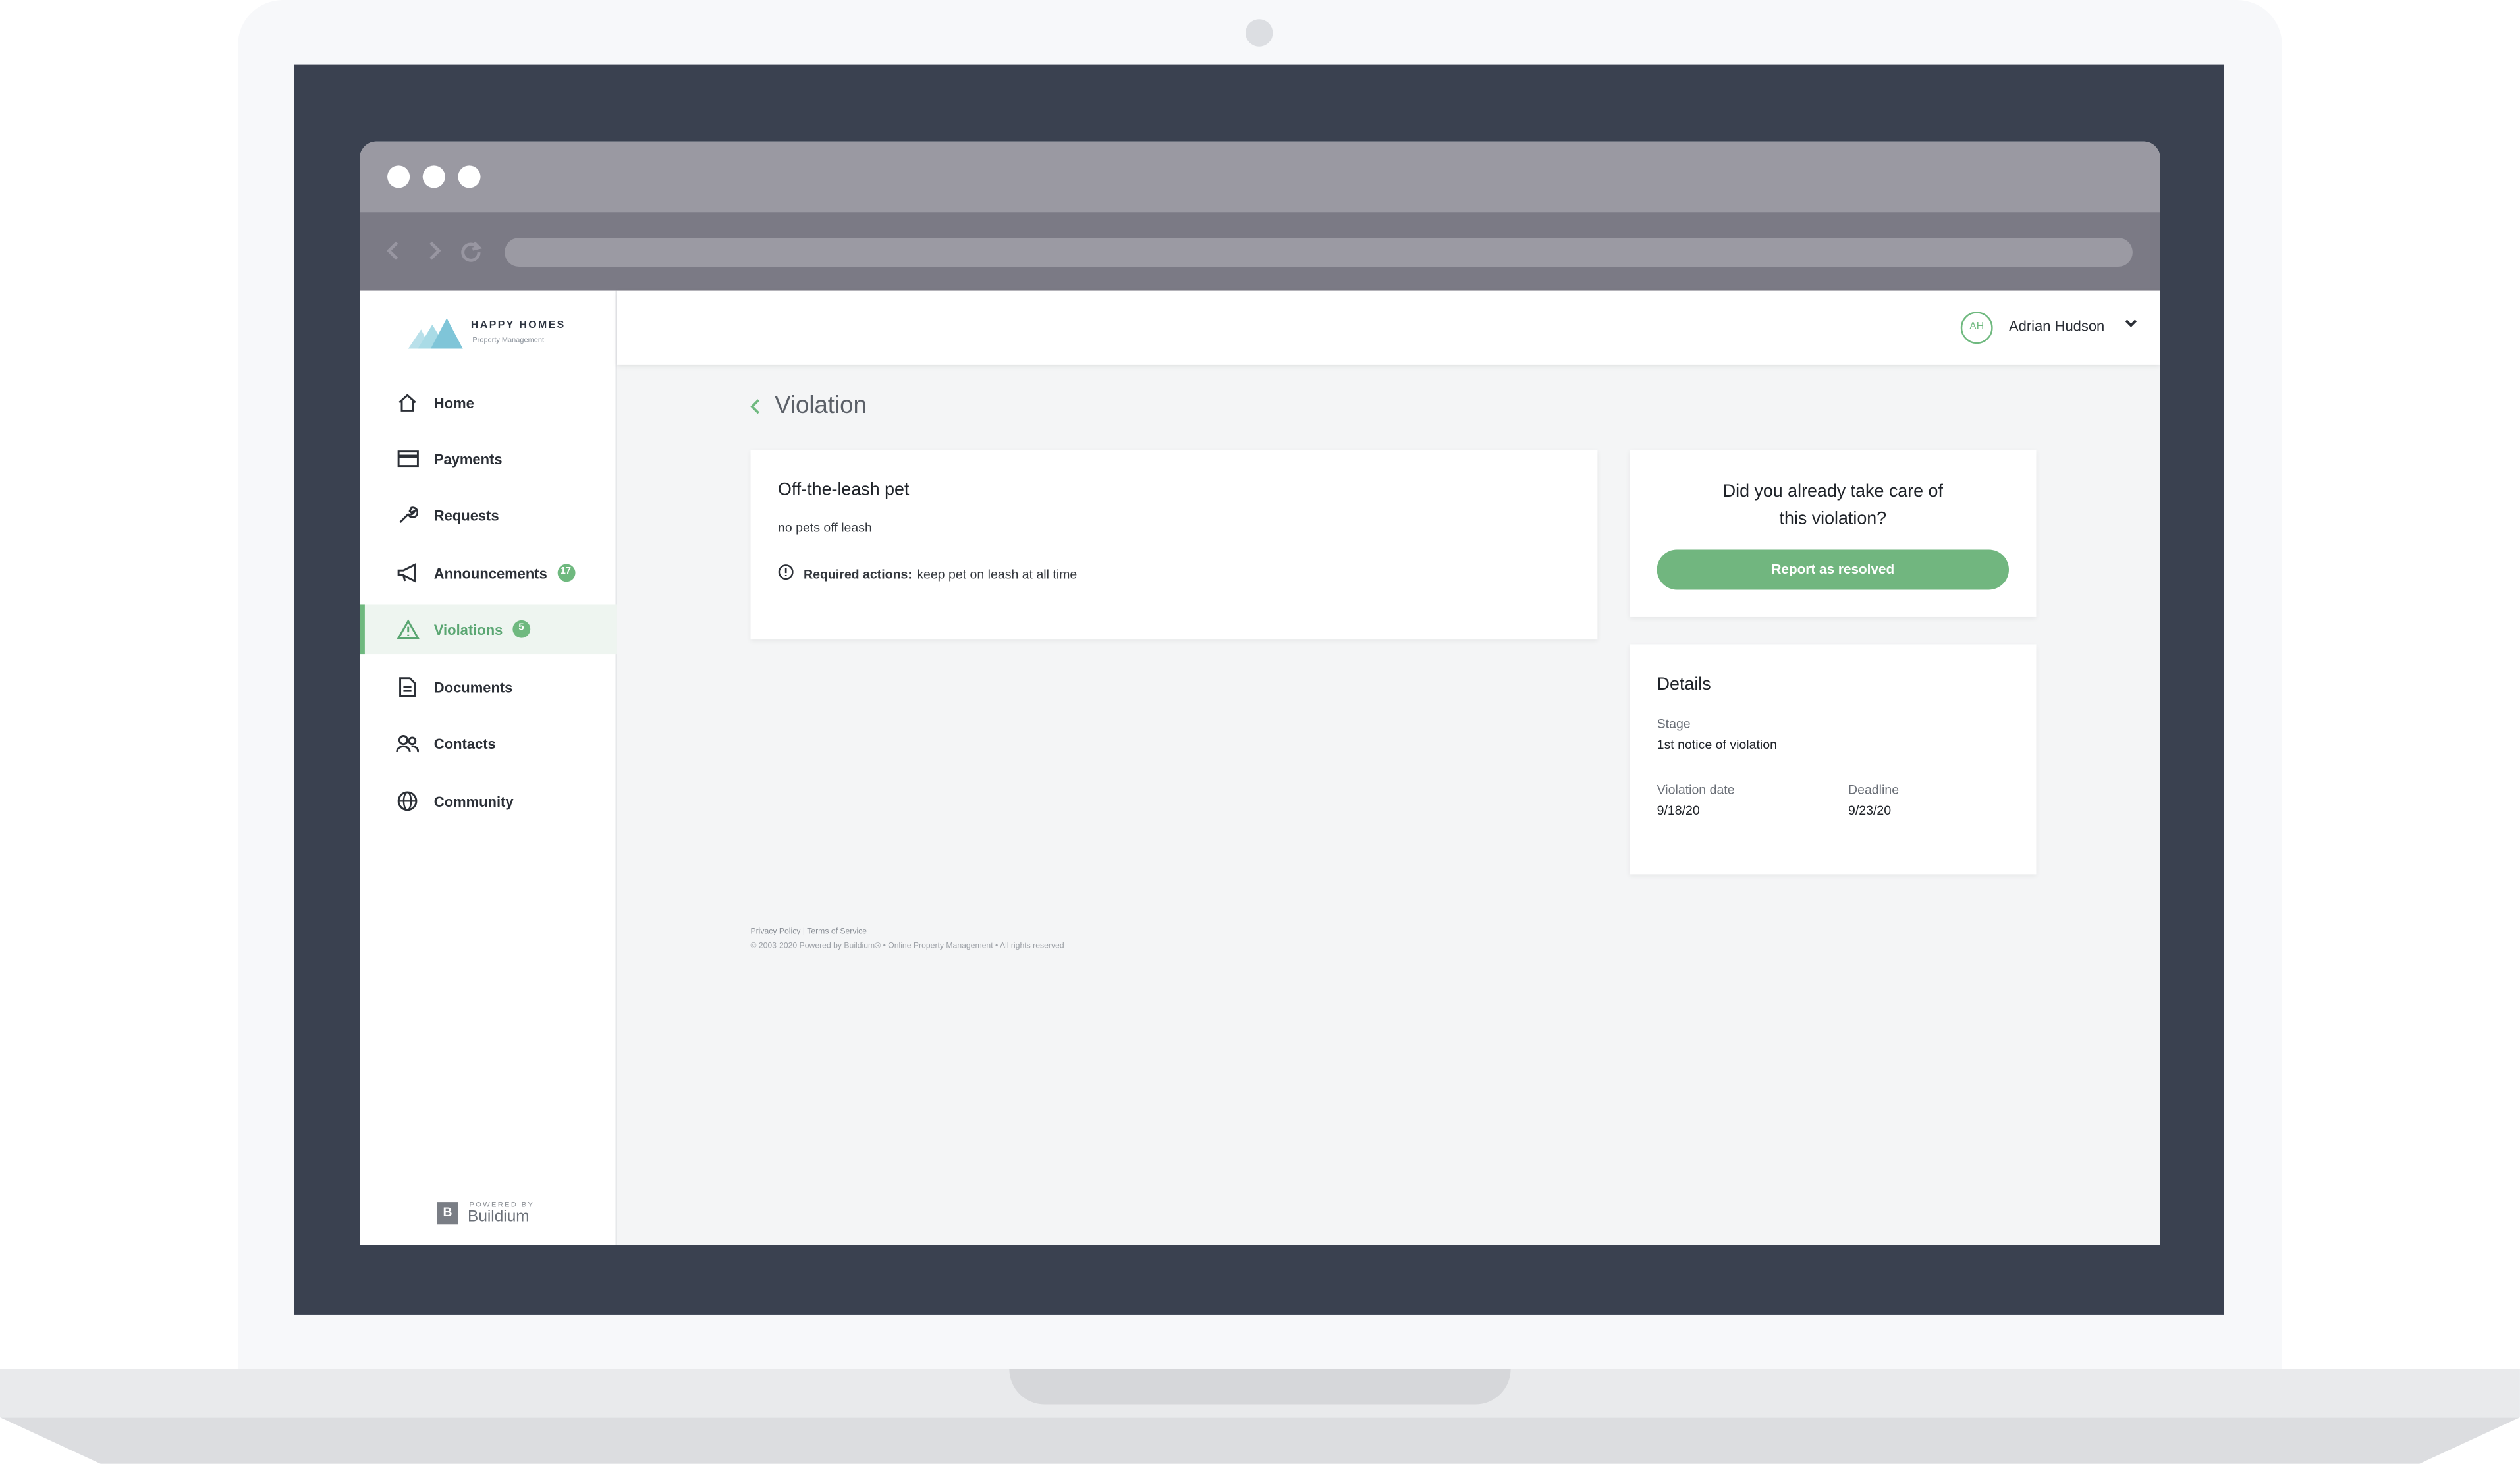 This screenshot has height=1464, width=2520. Describe the element at coordinates (786, 573) in the screenshot. I see `info-circle-icon` at that location.